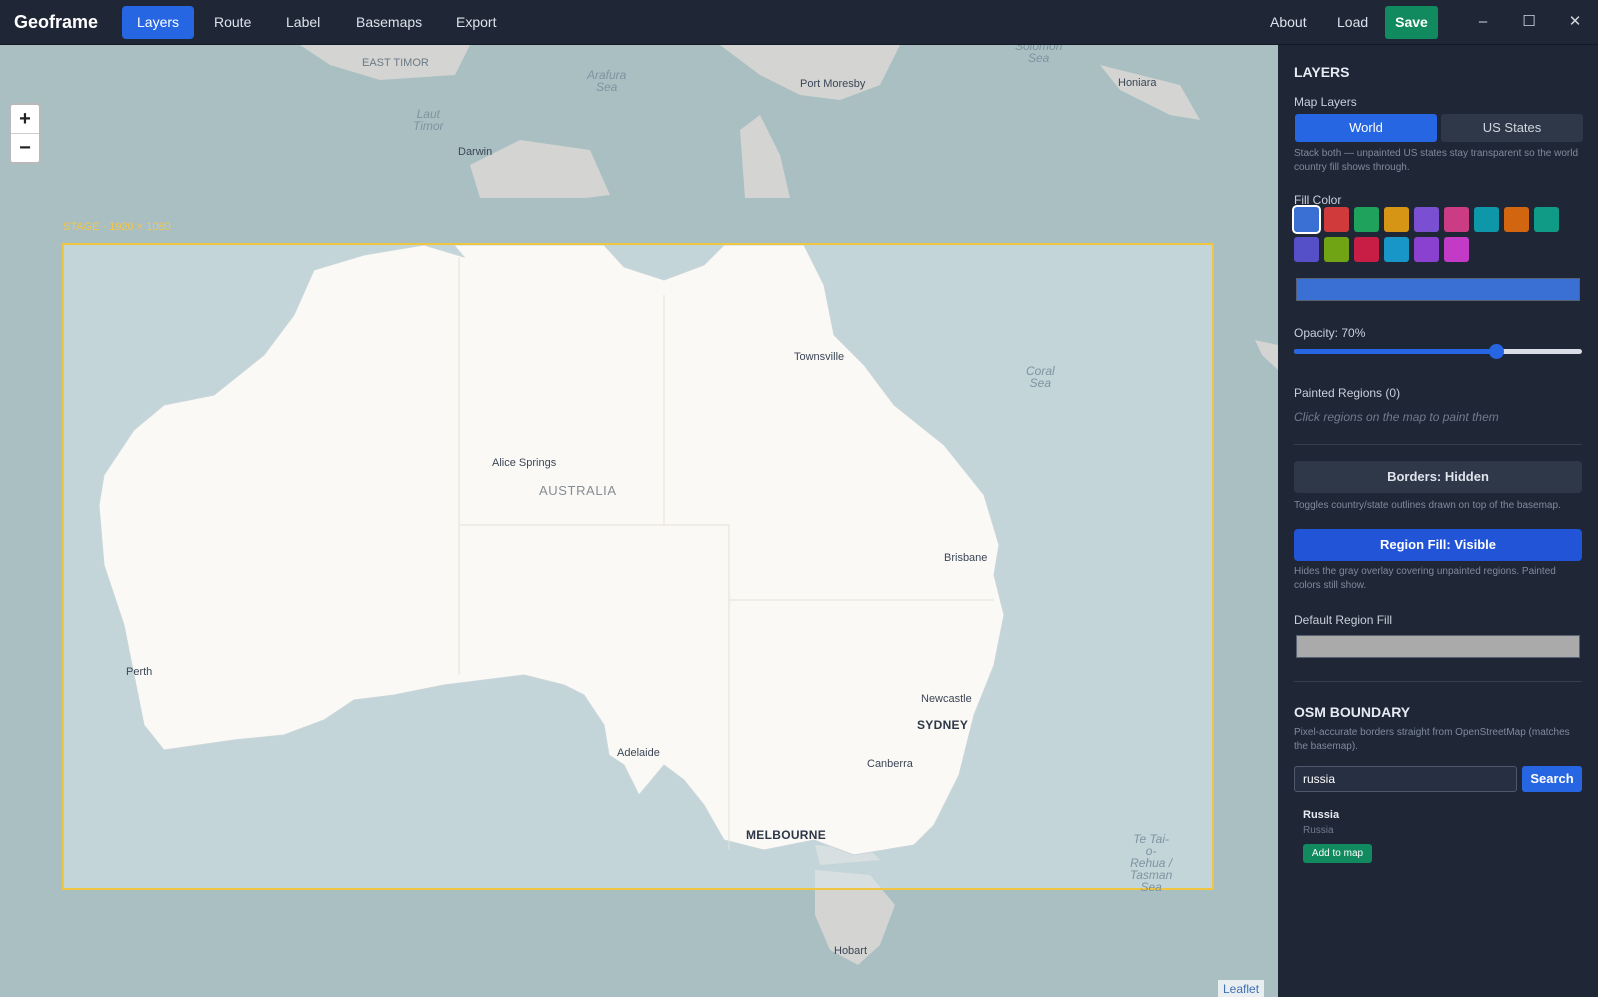 This screenshot has width=1598, height=997. Describe the element at coordinates (851, 951) in the screenshot. I see `city-hobart: Hobart` at that location.